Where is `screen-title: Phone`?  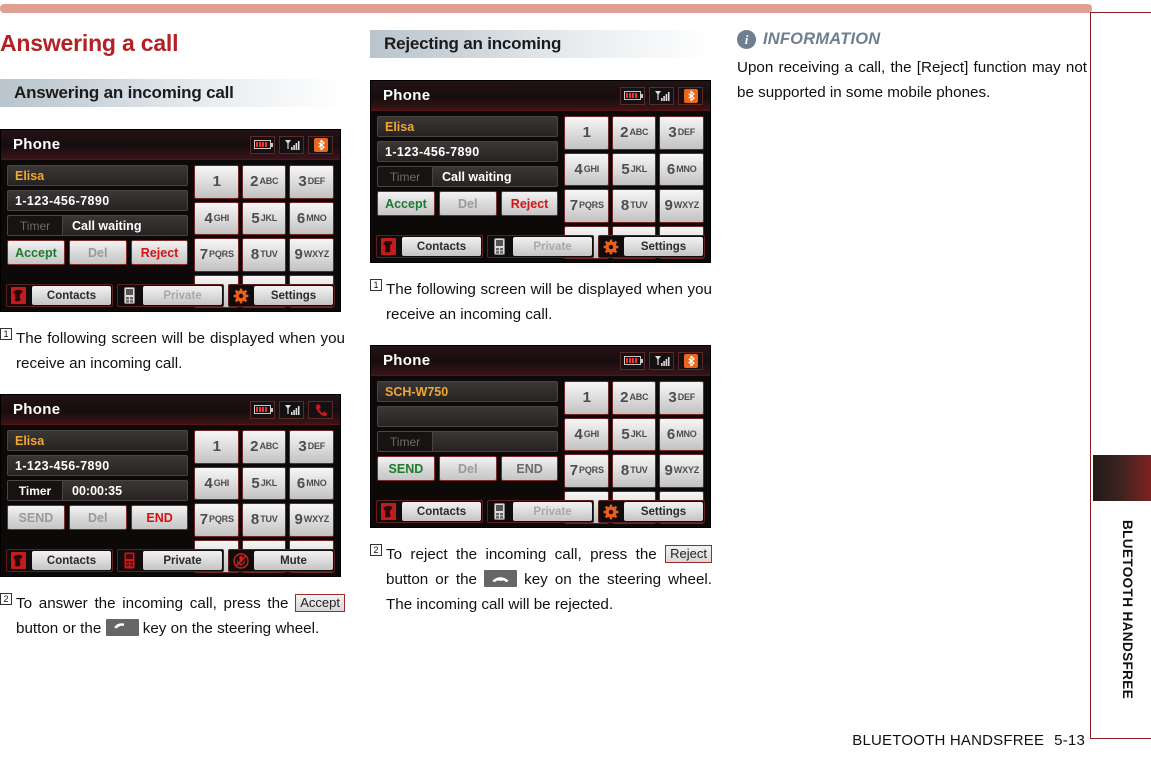
screen-title: Phone is located at coordinates (407, 95).